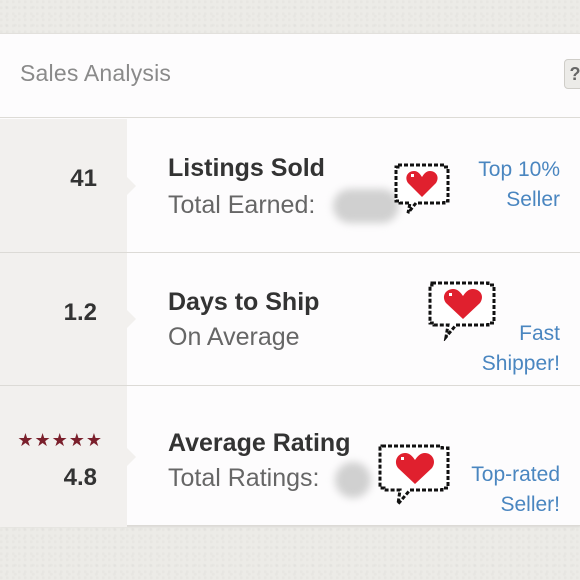  Describe the element at coordinates (68, 456) in the screenshot. I see `metric-column: ★★★★★ 4.8` at that location.